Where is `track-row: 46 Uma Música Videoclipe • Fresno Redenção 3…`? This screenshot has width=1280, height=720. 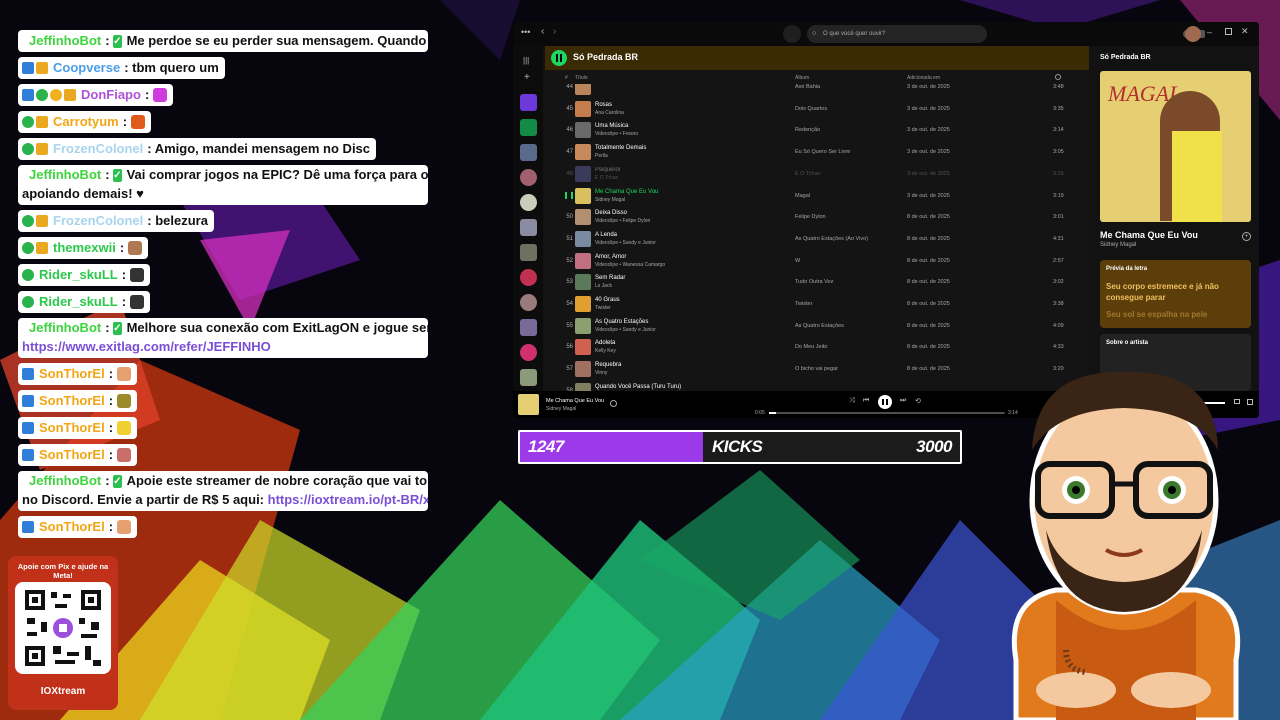 track-row: 46 Uma Música Videoclipe • Fresno Redenção 3… is located at coordinates (817, 130).